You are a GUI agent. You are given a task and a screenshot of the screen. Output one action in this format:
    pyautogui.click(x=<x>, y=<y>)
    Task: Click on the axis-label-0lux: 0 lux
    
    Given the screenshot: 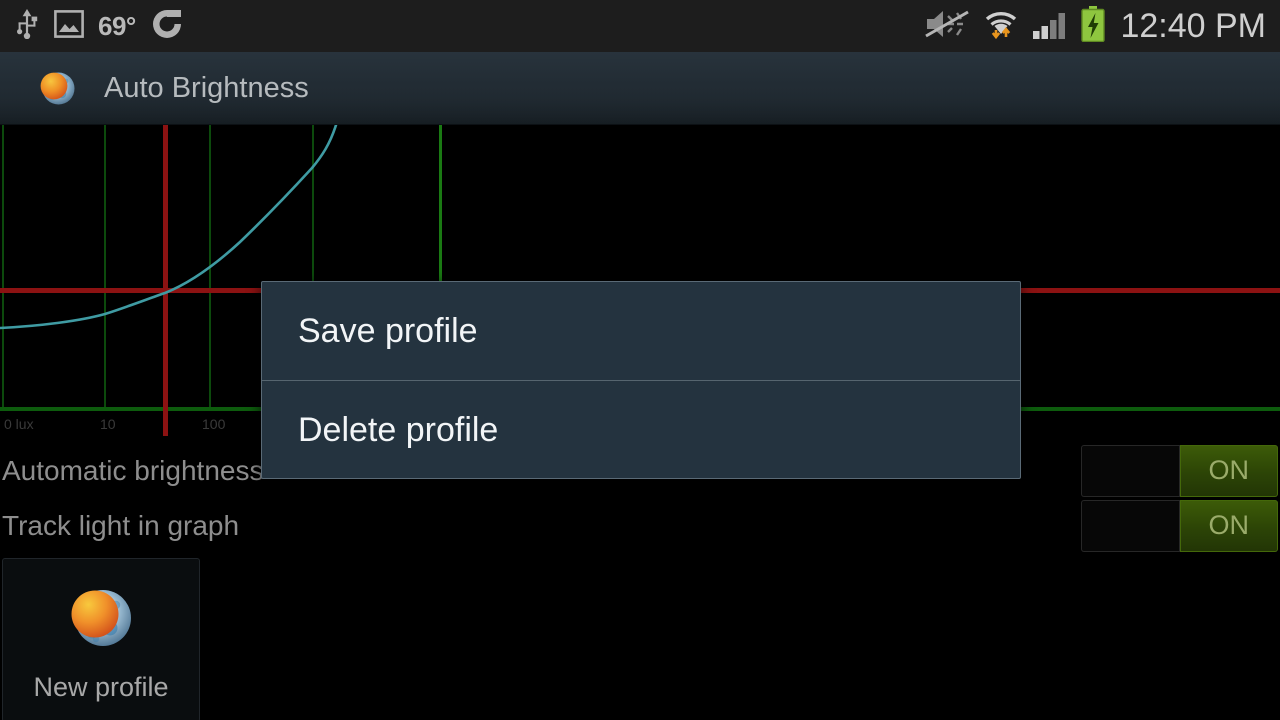 What is the action you would take?
    pyautogui.click(x=19, y=424)
    